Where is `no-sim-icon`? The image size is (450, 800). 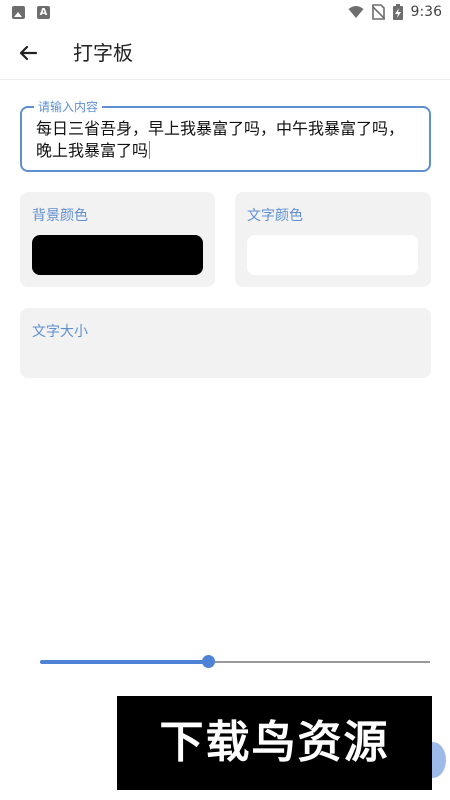 no-sim-icon is located at coordinates (378, 12).